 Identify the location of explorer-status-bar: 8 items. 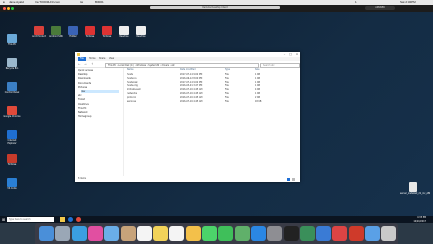
(187, 179).